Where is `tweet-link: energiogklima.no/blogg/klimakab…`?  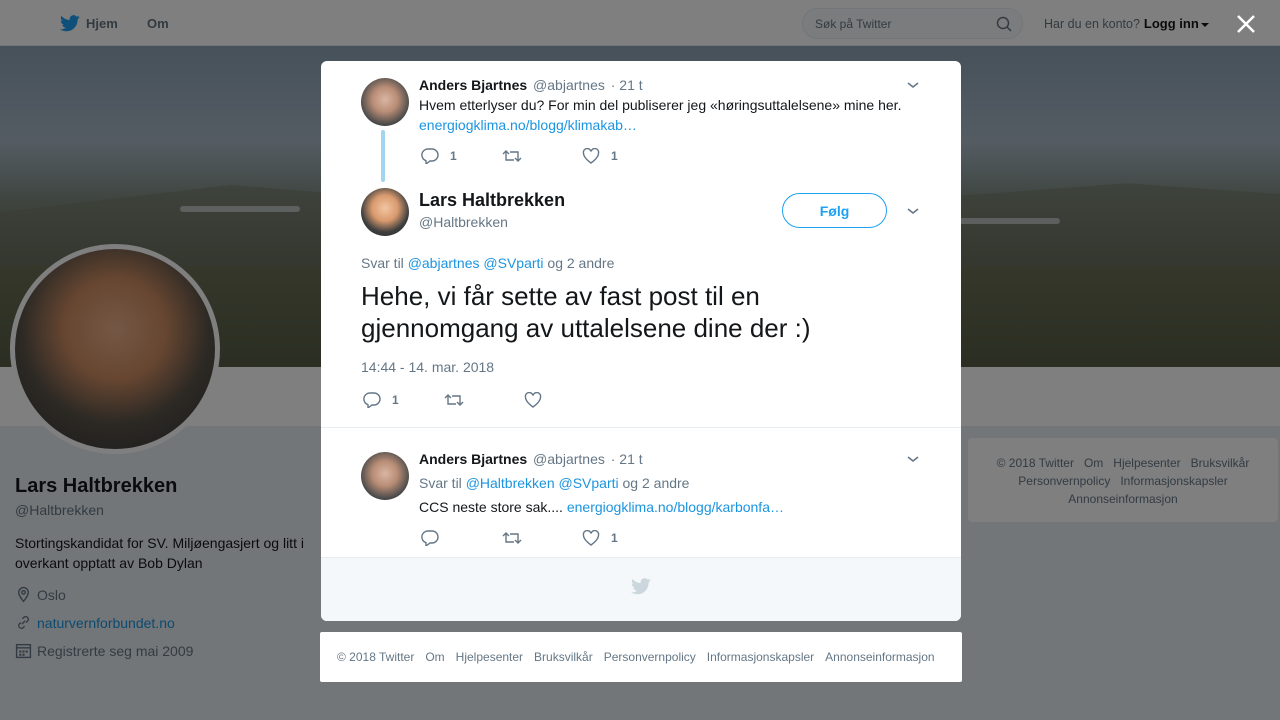
tweet-link: energiogklima.no/blogg/klimakab… is located at coordinates (528, 125).